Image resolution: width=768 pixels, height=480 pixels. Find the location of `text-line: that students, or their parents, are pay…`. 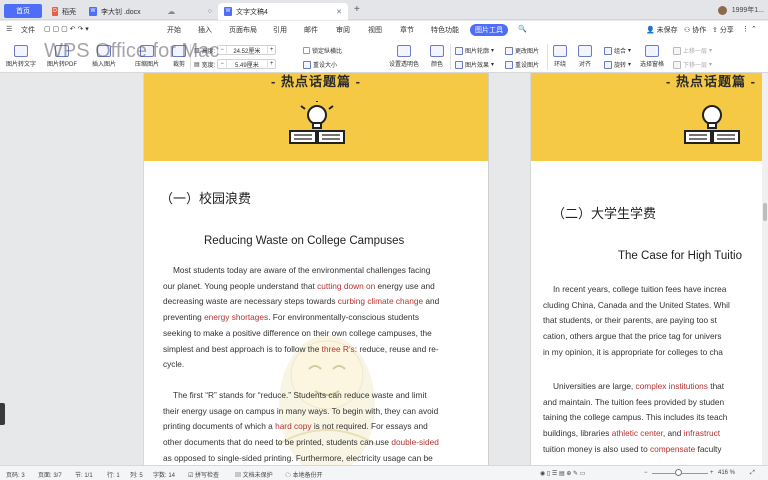

text-line: that students, or their parents, are pay… is located at coordinates (636, 321).